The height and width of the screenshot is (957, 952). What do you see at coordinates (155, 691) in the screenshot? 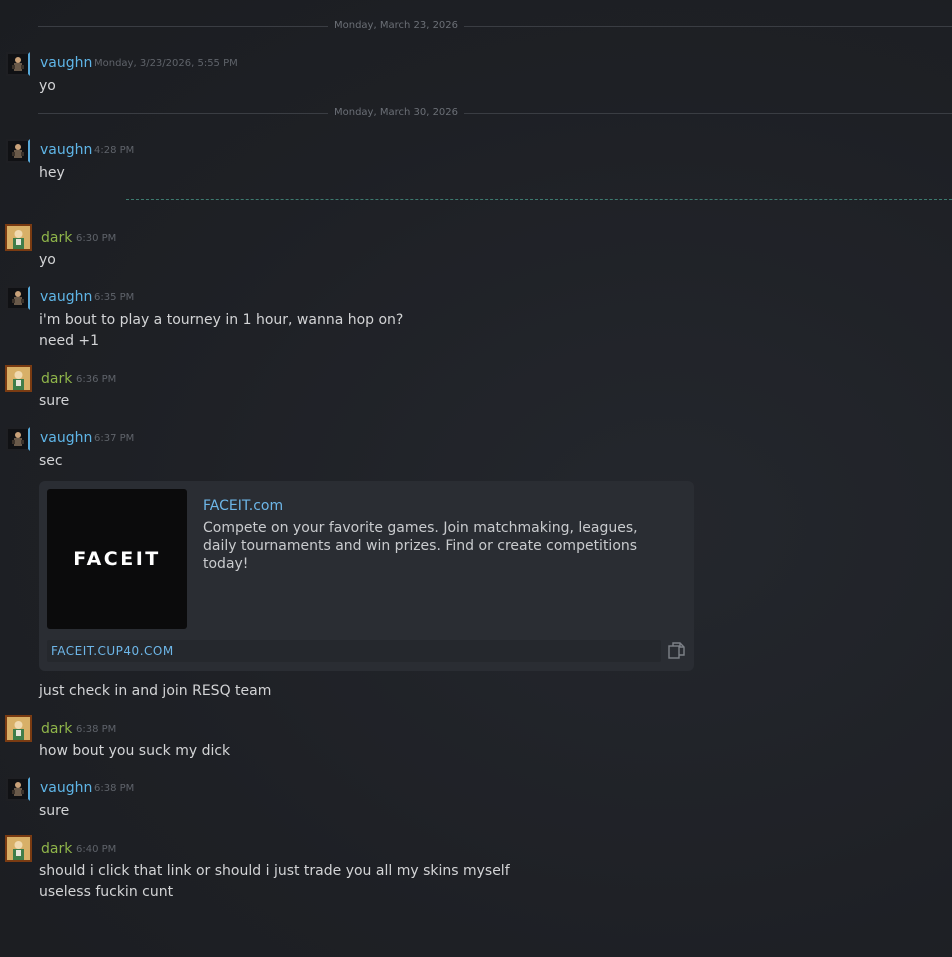
I see `message-text: just check in and join RESQ team` at bounding box center [155, 691].